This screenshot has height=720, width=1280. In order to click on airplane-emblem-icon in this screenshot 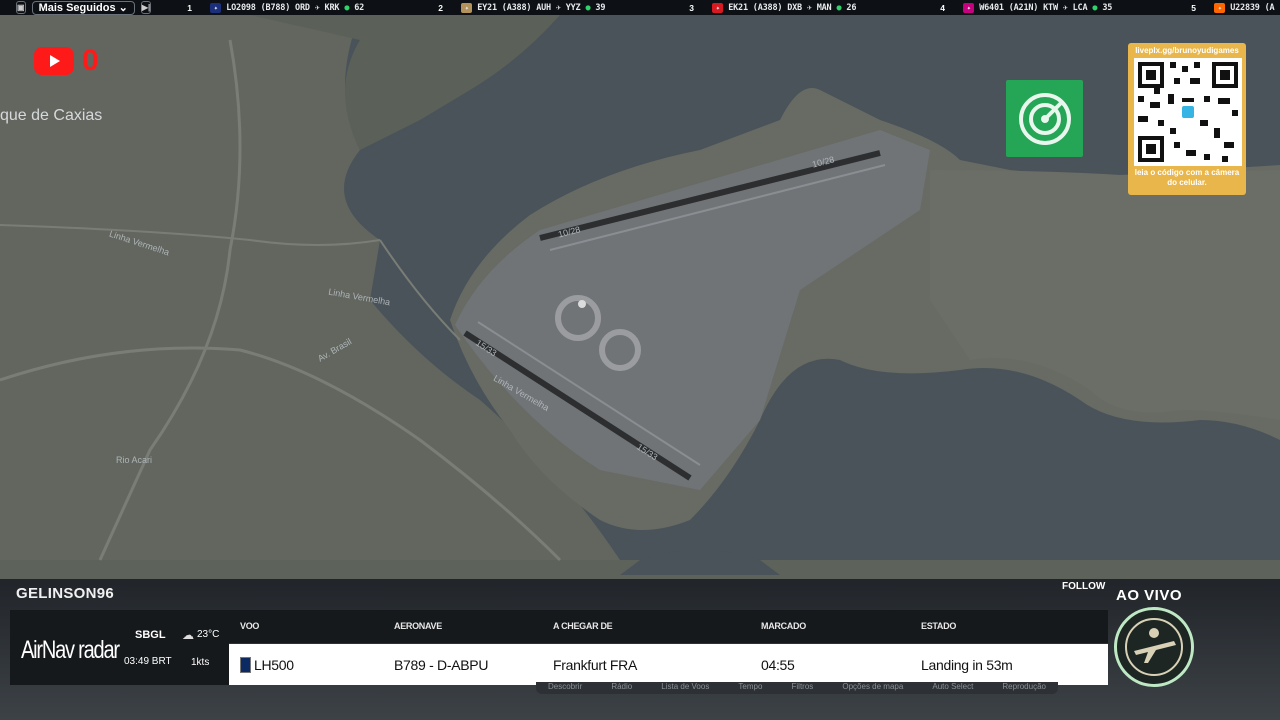, I will do `click(1154, 647)`.